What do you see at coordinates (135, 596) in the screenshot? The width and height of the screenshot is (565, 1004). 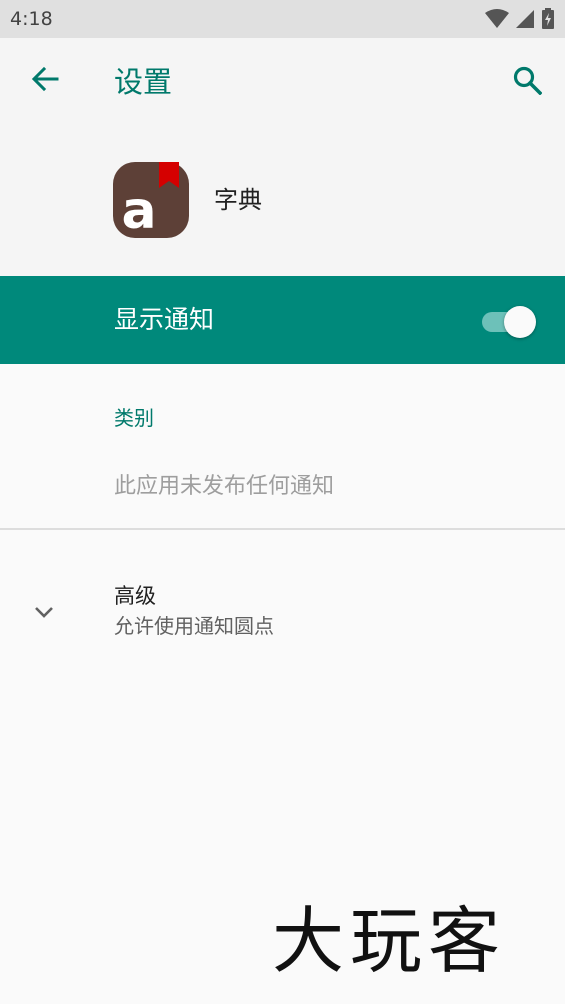 I see `advanced-title: 高级` at bounding box center [135, 596].